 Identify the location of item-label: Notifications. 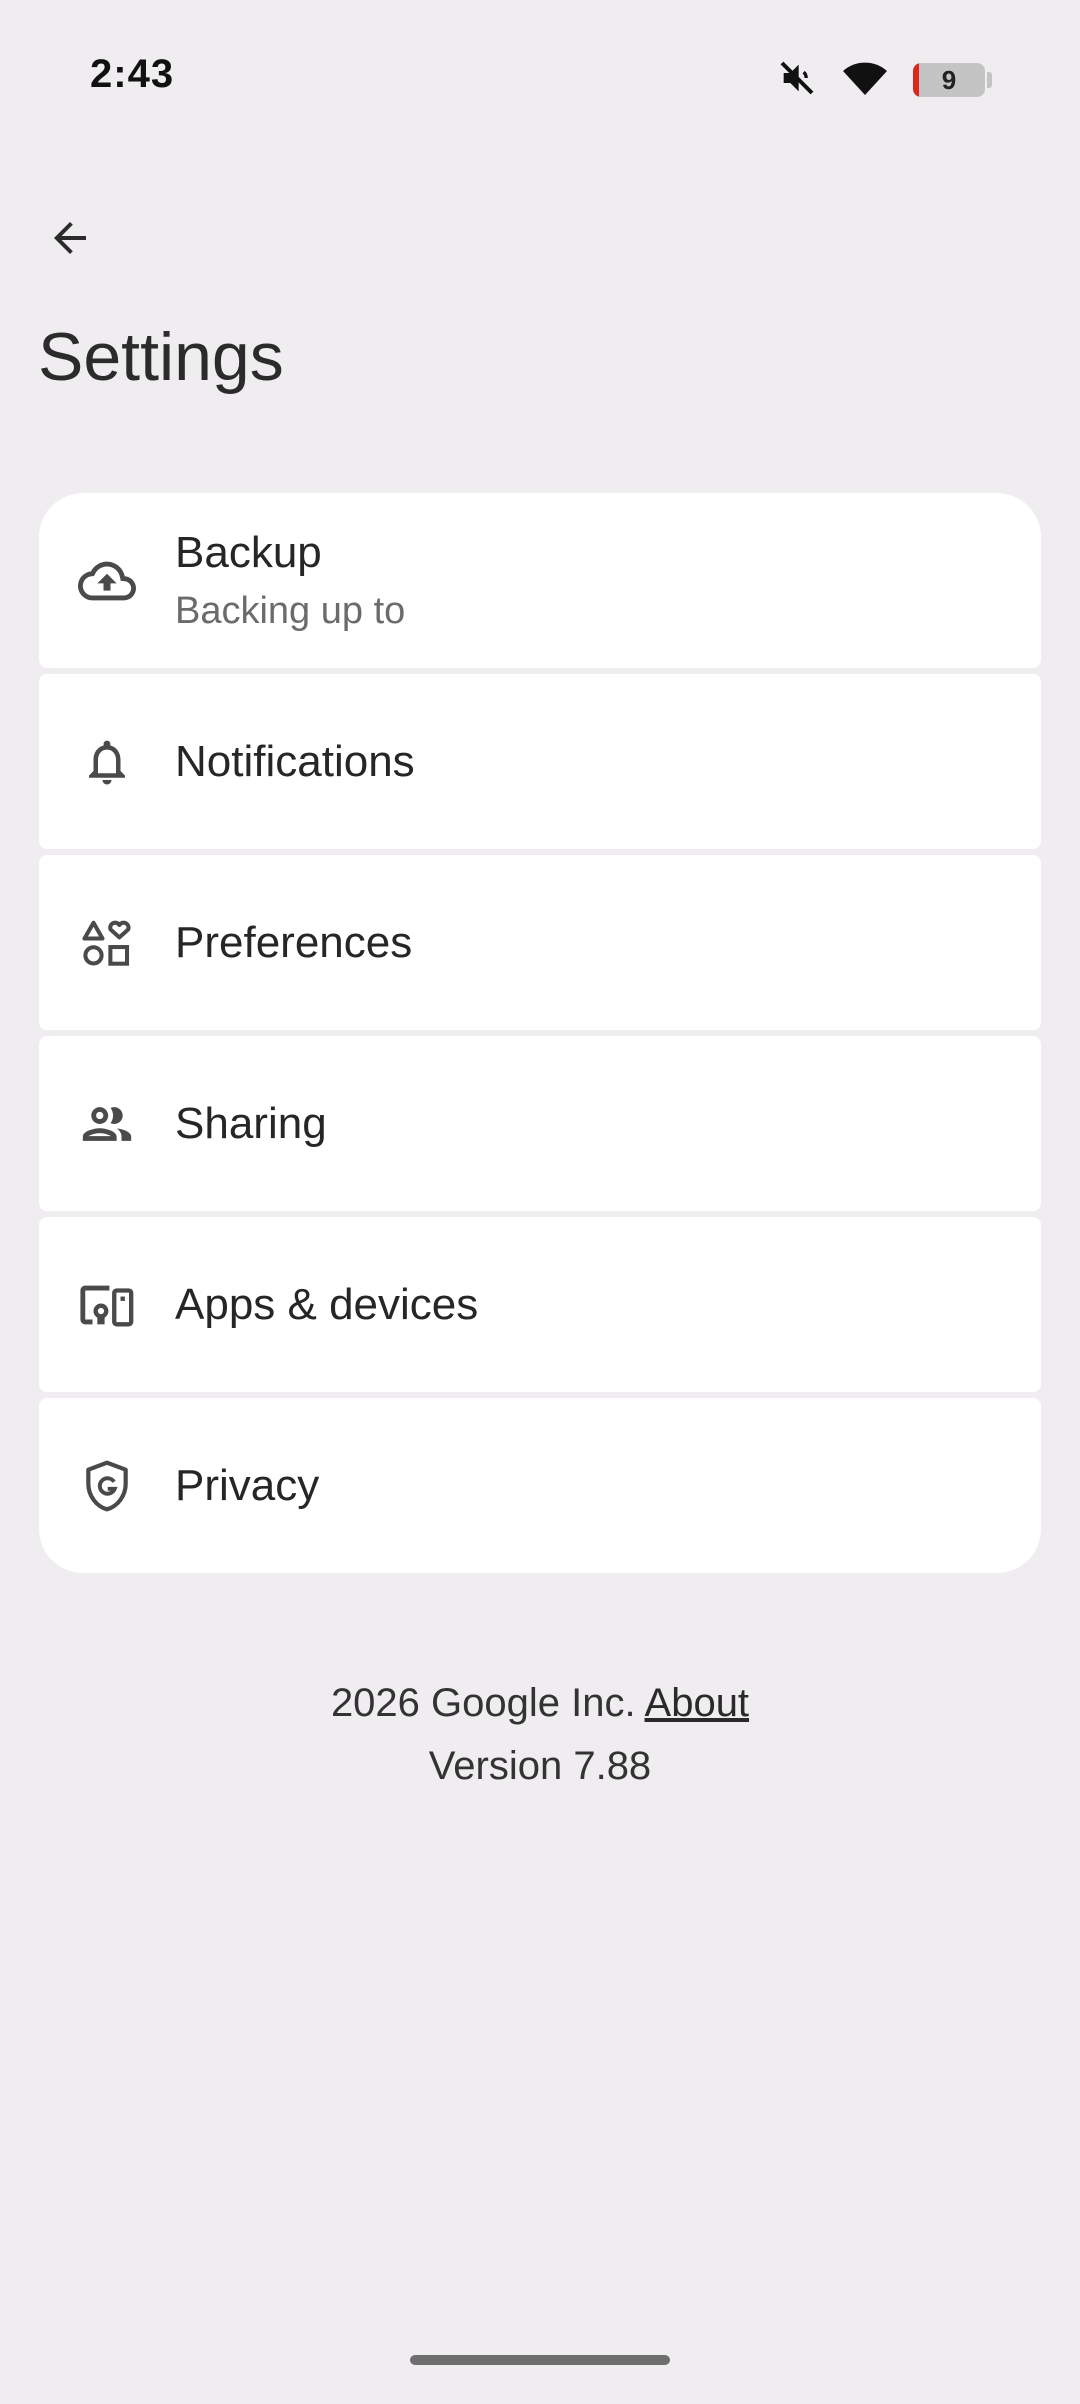
(295, 761).